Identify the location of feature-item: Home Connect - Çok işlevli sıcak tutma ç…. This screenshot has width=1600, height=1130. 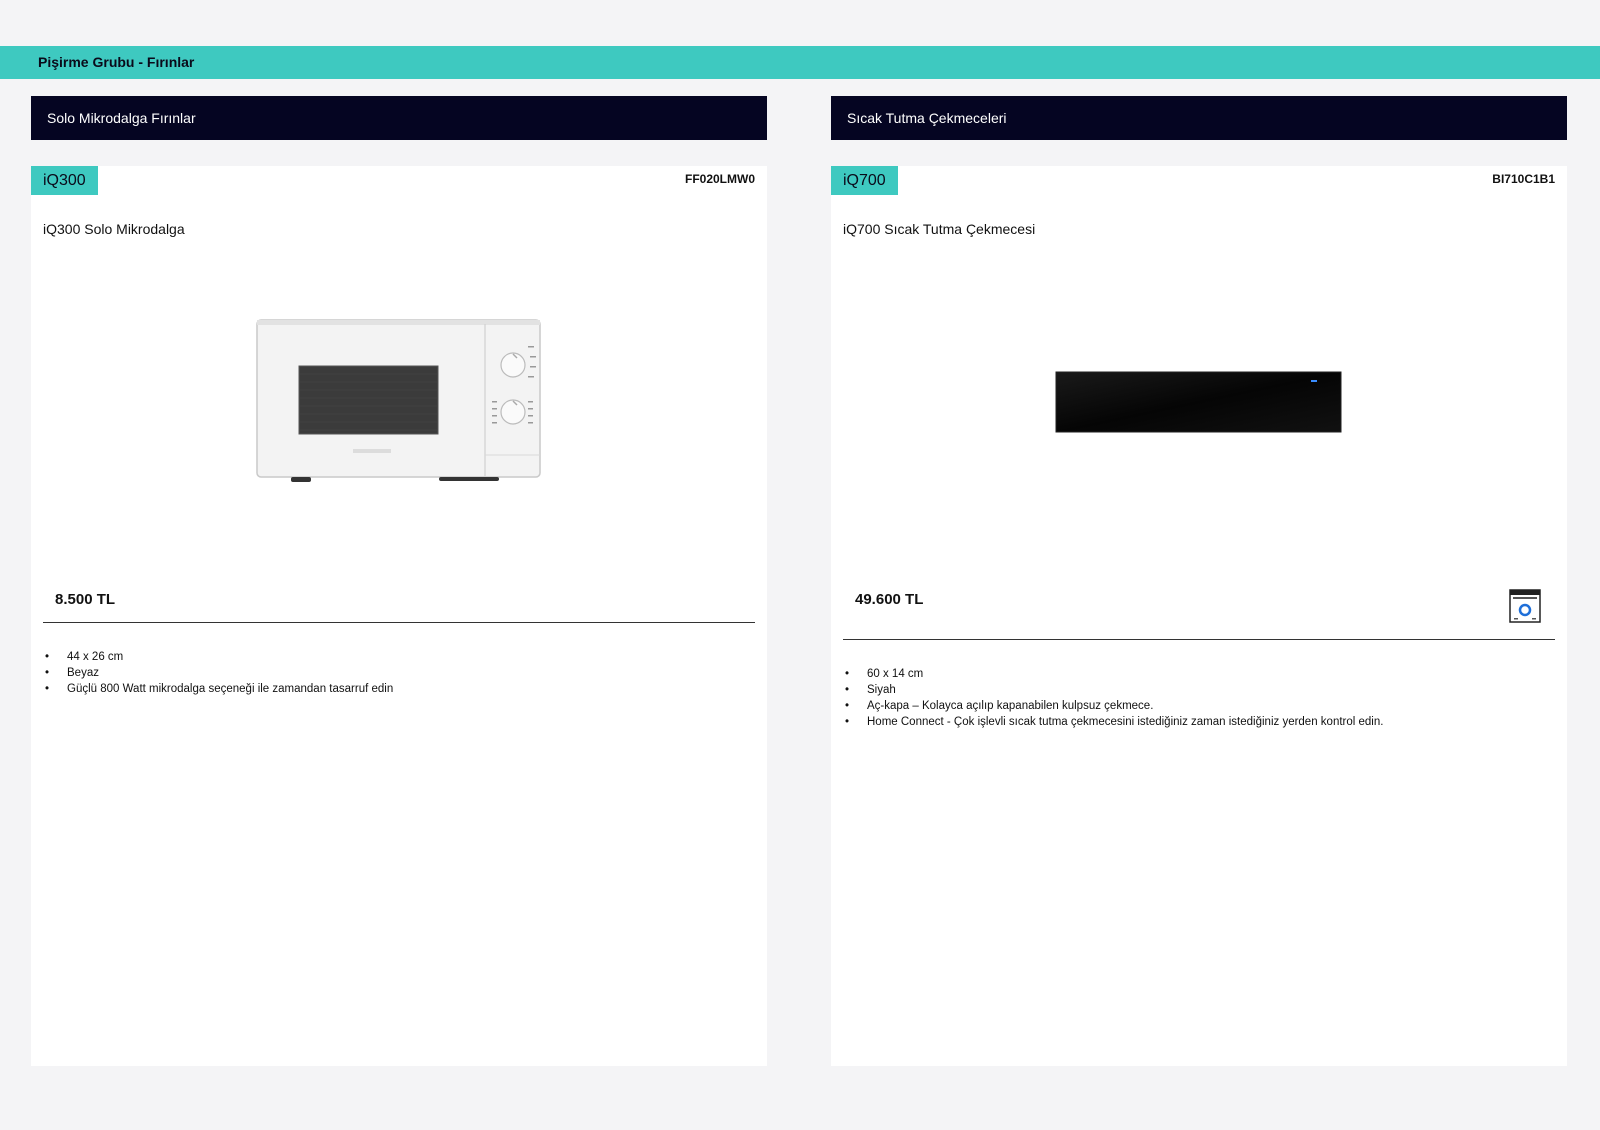
(1114, 722).